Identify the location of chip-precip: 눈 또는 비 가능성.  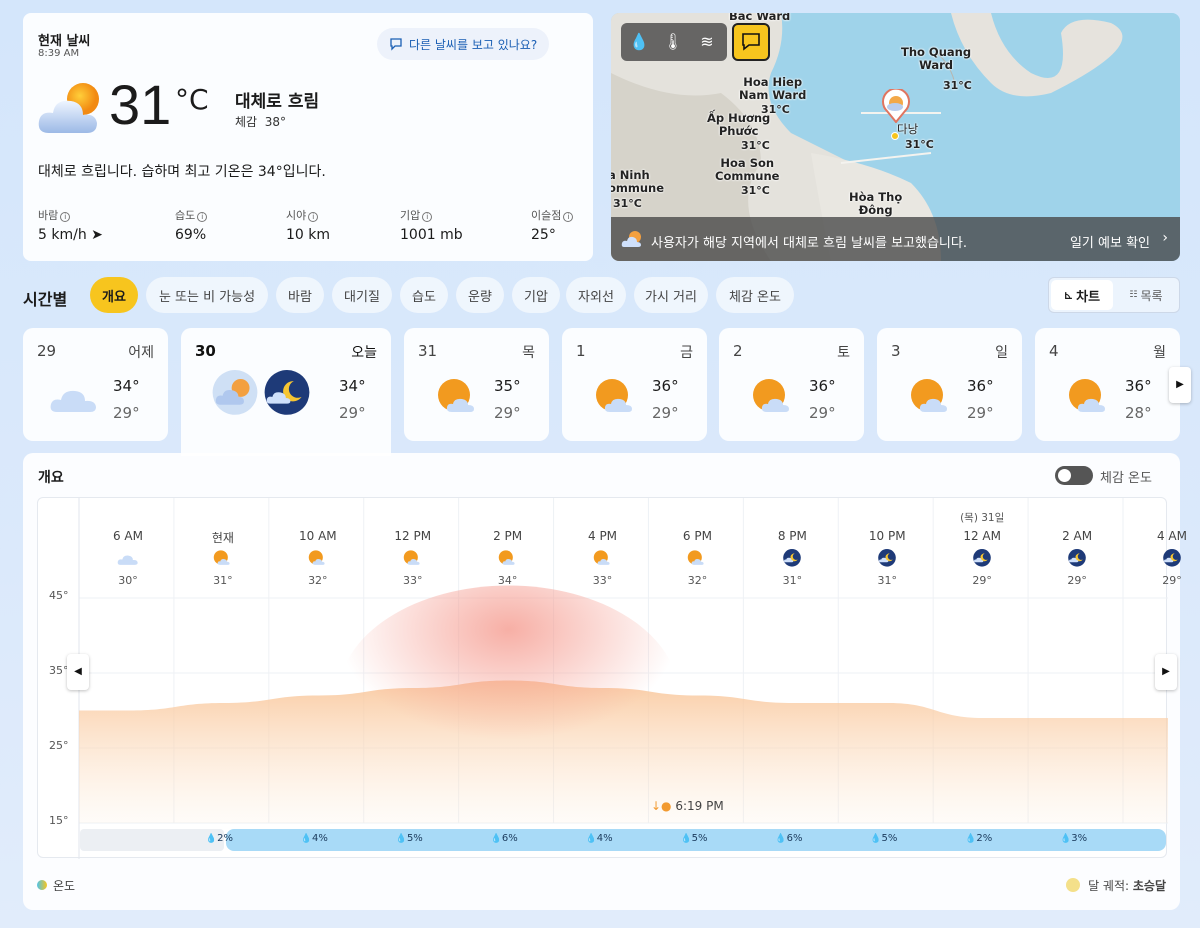
(207, 295).